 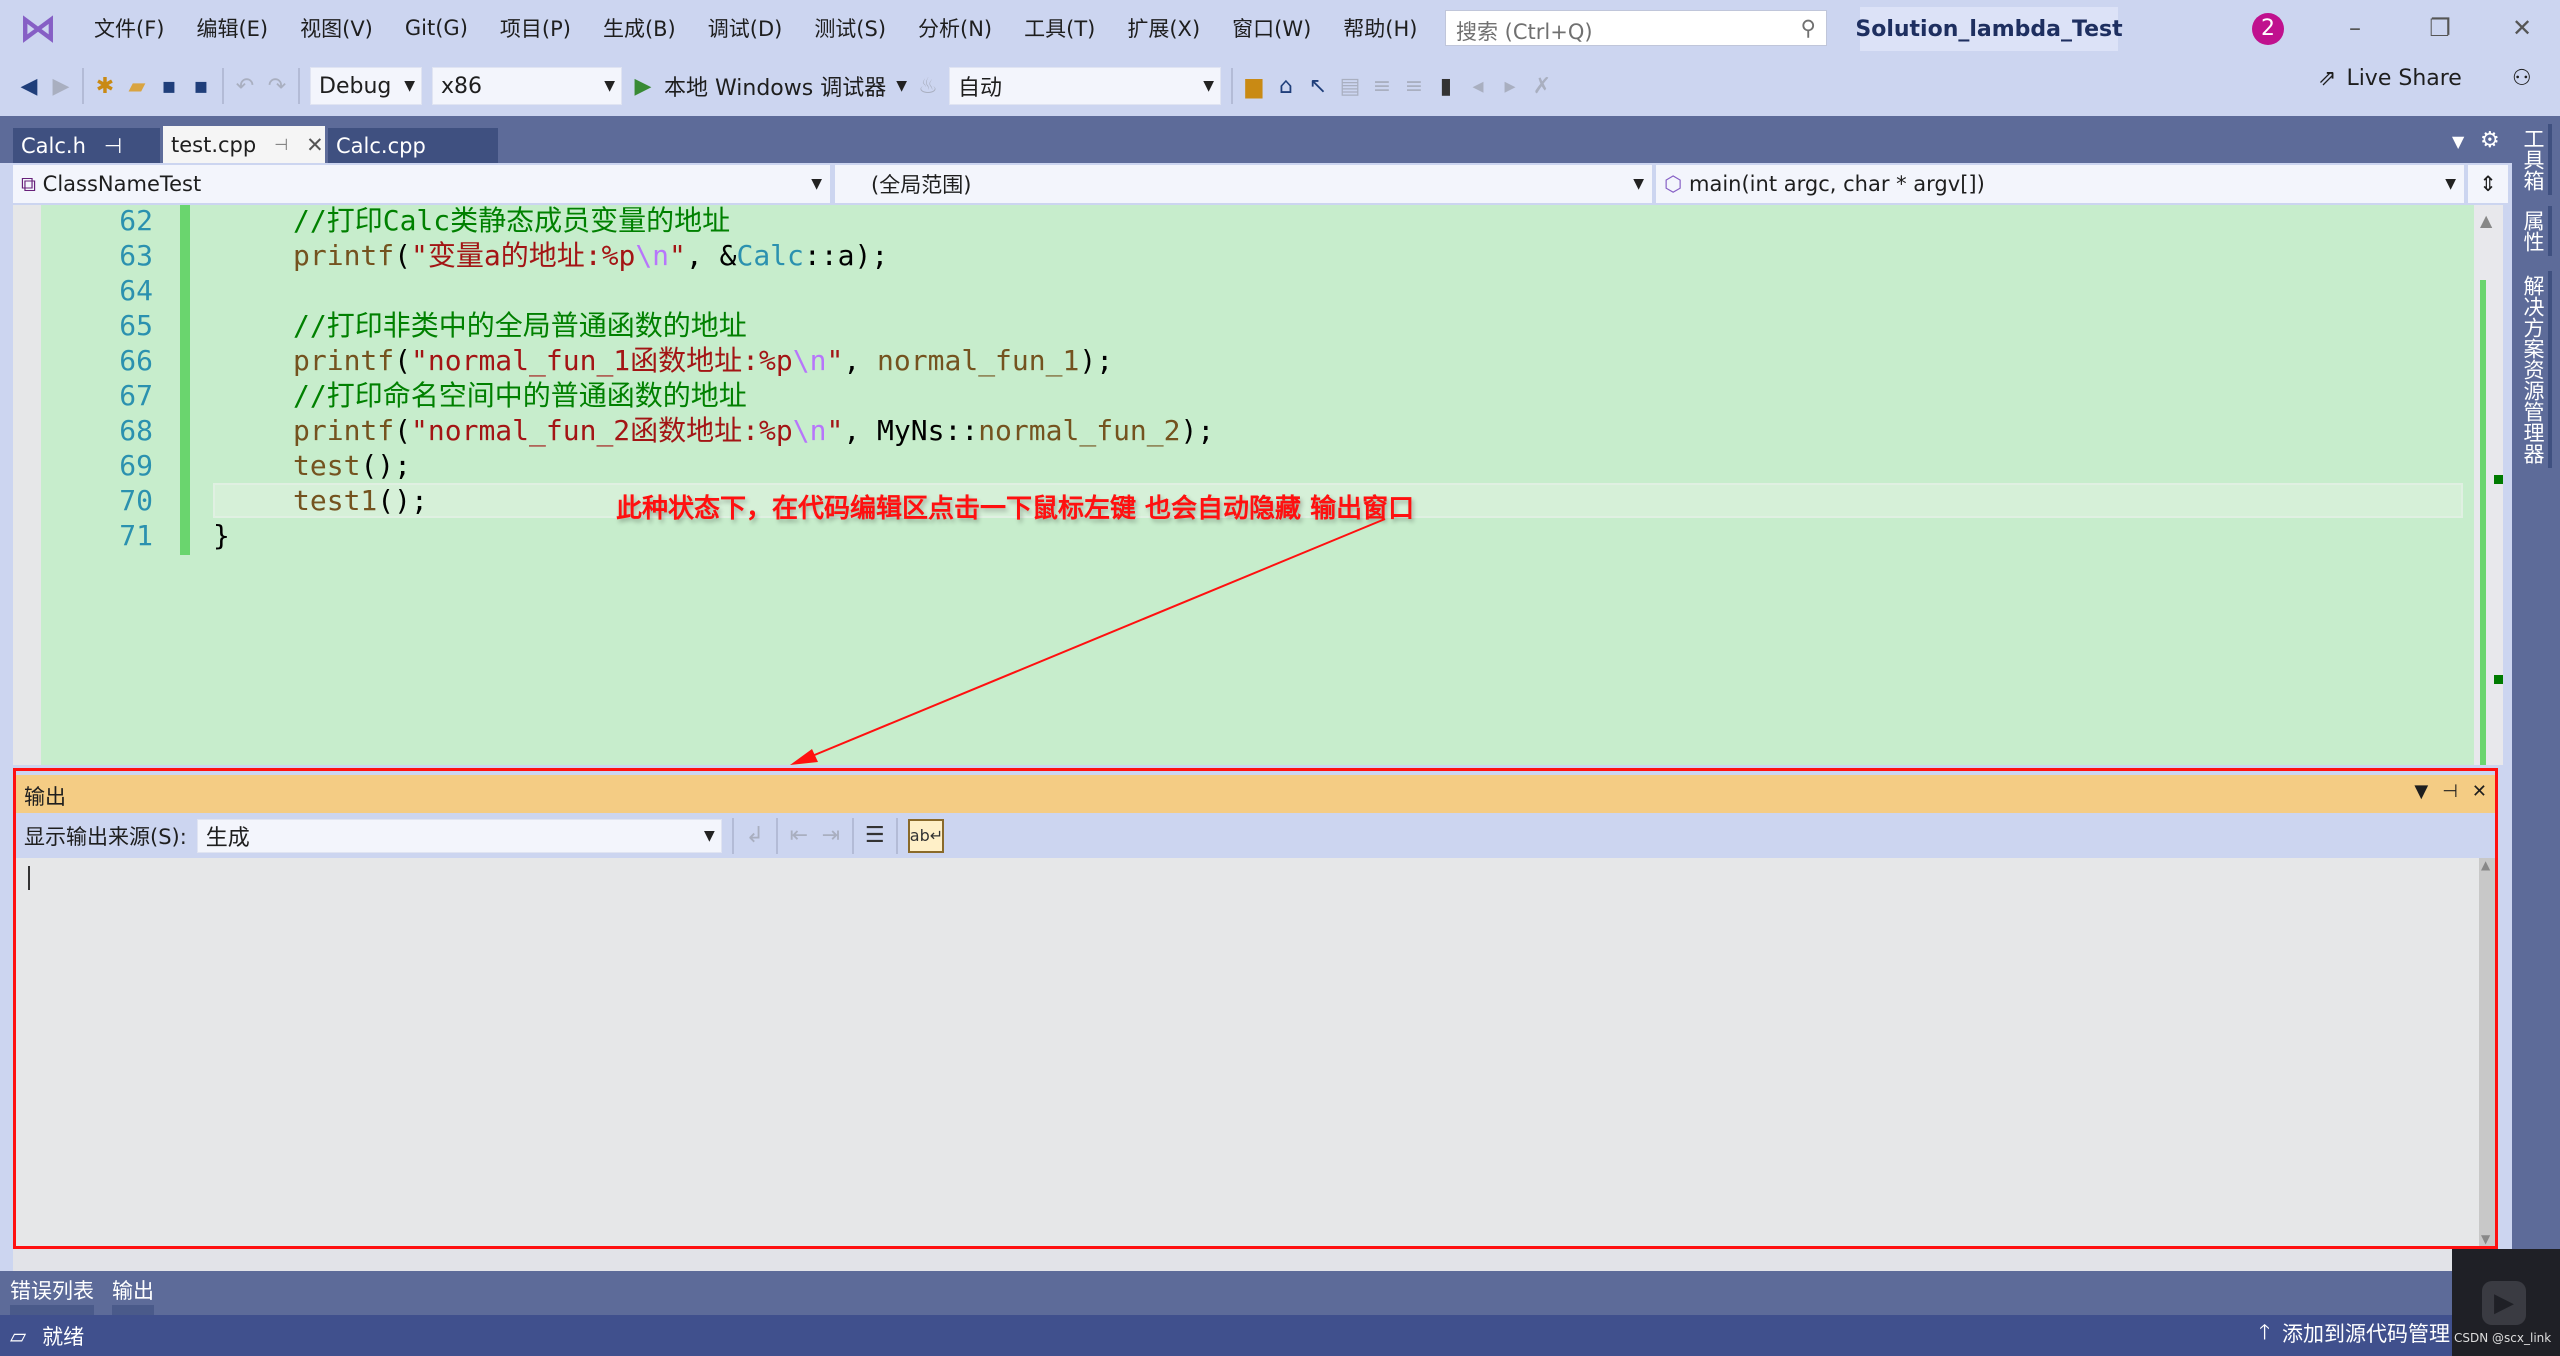 I want to click on menu-extensions: 扩展(X), so click(x=1163, y=28).